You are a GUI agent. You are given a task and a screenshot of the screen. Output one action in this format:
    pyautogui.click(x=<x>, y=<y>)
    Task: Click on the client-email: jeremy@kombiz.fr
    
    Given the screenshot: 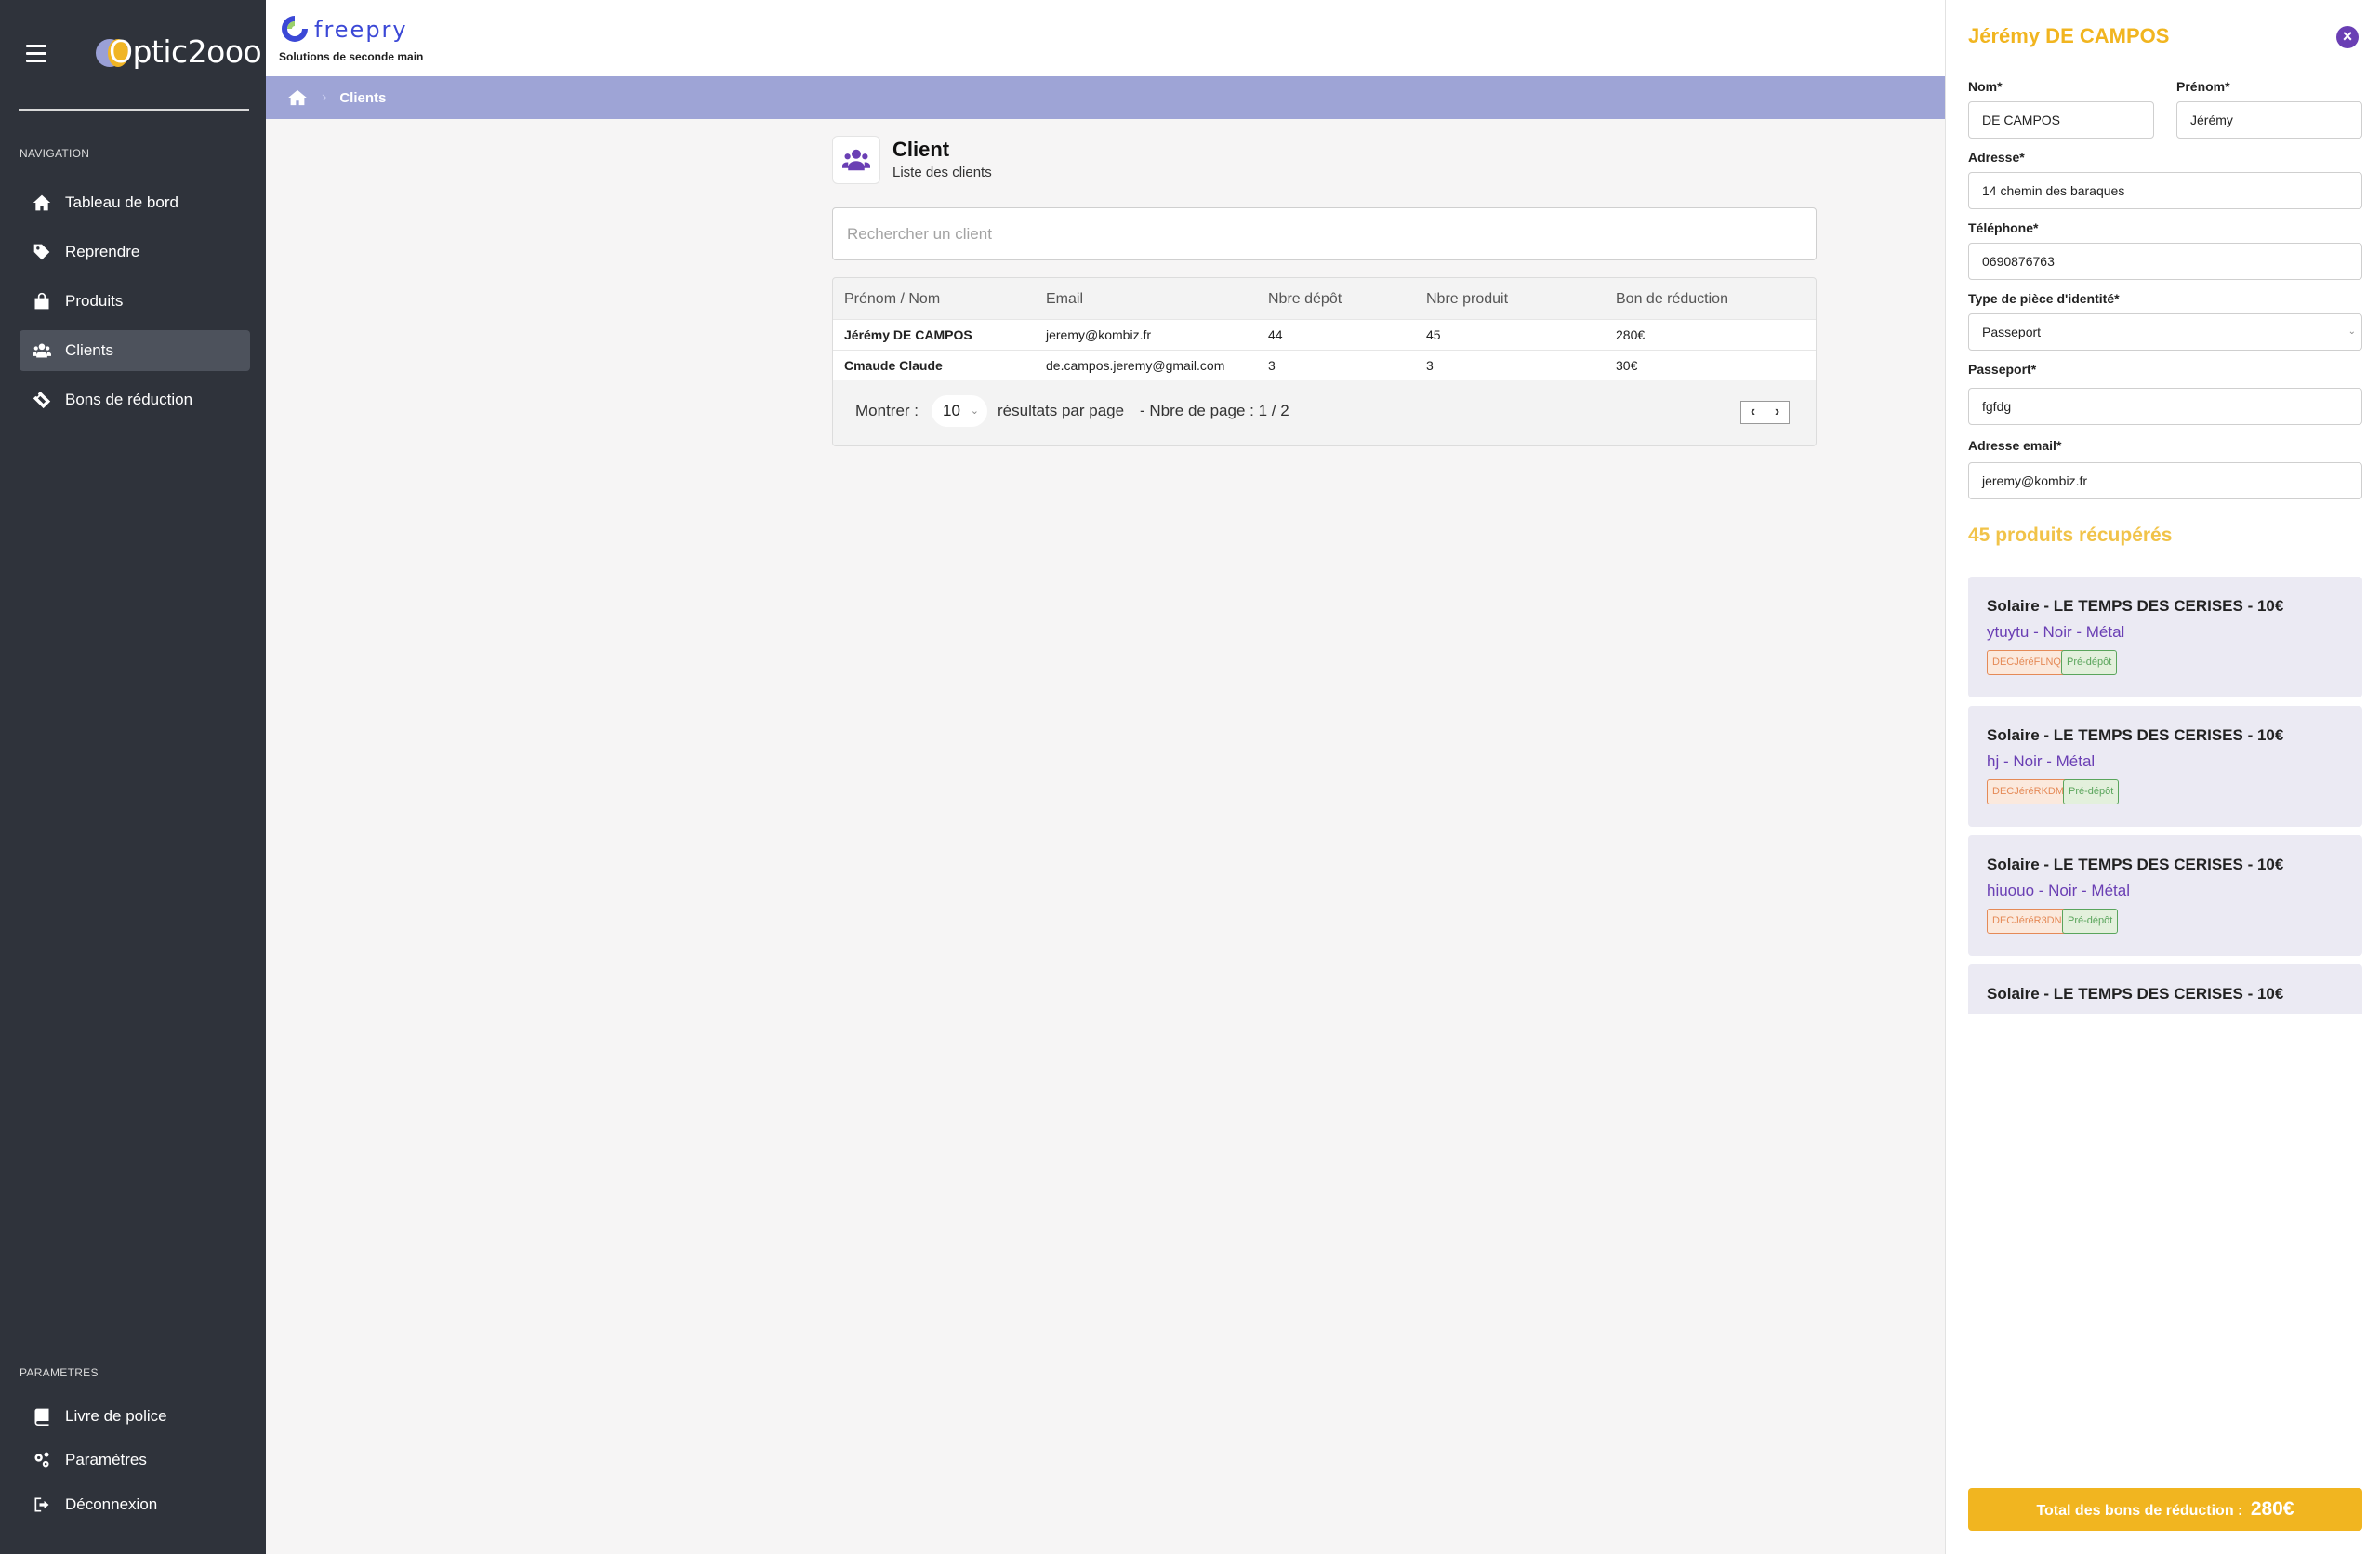 What is the action you would take?
    pyautogui.click(x=1099, y=334)
    